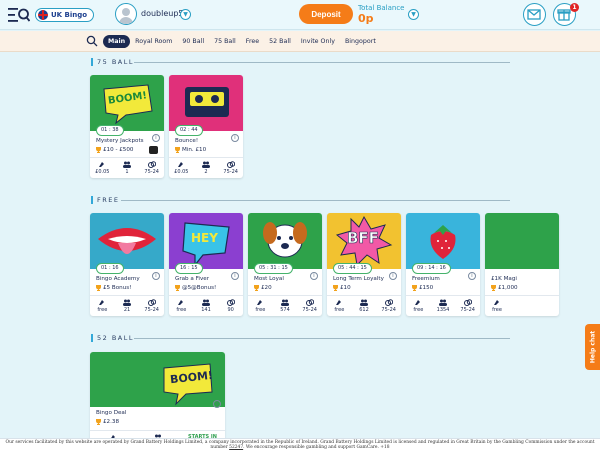  What do you see at coordinates (118, 150) in the screenshot?
I see `game-prize-value: £10 - £500` at bounding box center [118, 150].